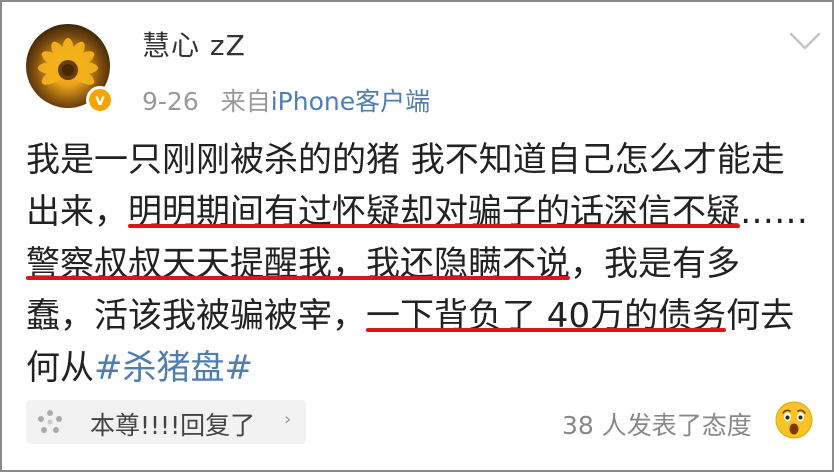  I want to click on underlined-segment: 警察叔叔天天提醒我，我还隐瞒不说, so click(298, 264).